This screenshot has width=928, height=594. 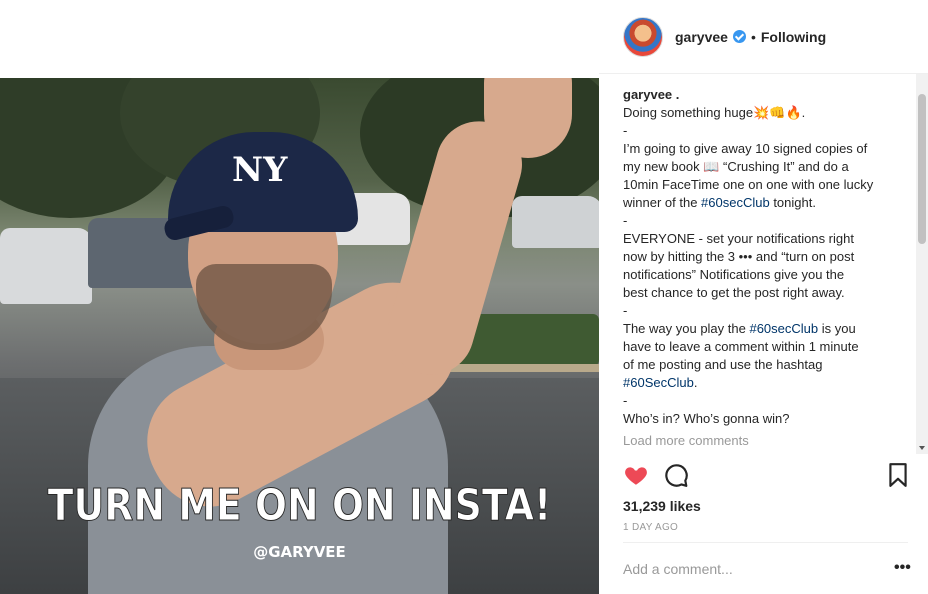 What do you see at coordinates (922, 448) in the screenshot?
I see `scroll-down-arrow-icon` at bounding box center [922, 448].